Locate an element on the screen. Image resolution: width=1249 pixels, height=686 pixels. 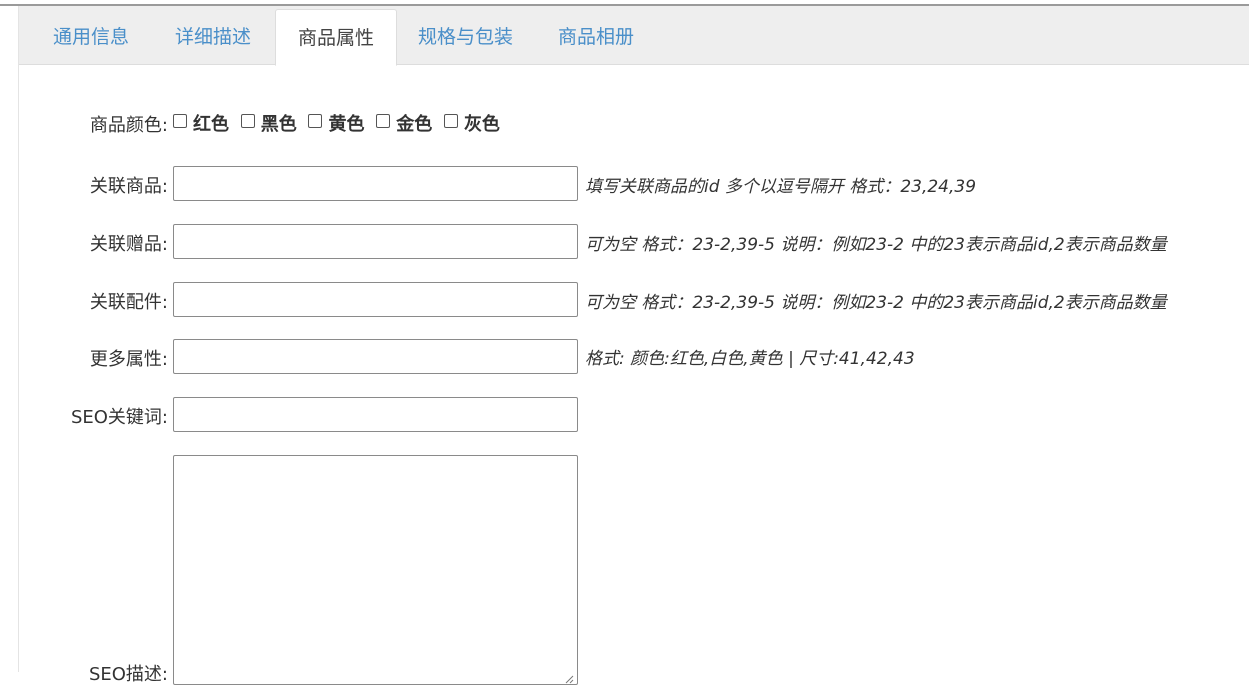
gift-label: 关联赠品: is located at coordinates (128, 244).